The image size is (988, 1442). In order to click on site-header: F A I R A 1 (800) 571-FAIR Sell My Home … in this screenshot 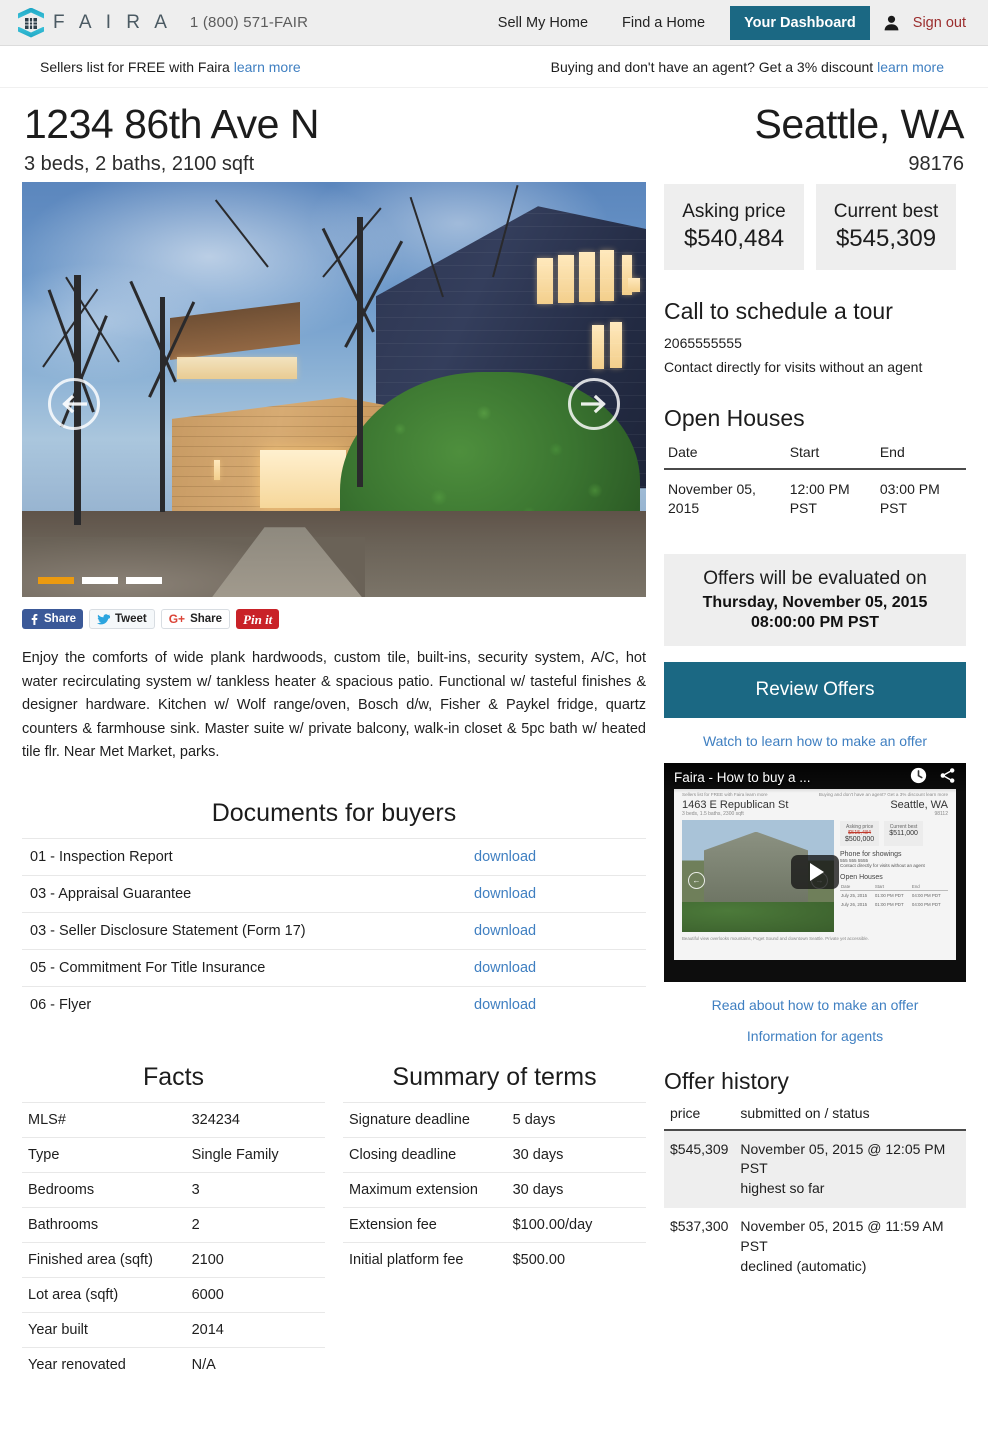, I will do `click(494, 23)`.